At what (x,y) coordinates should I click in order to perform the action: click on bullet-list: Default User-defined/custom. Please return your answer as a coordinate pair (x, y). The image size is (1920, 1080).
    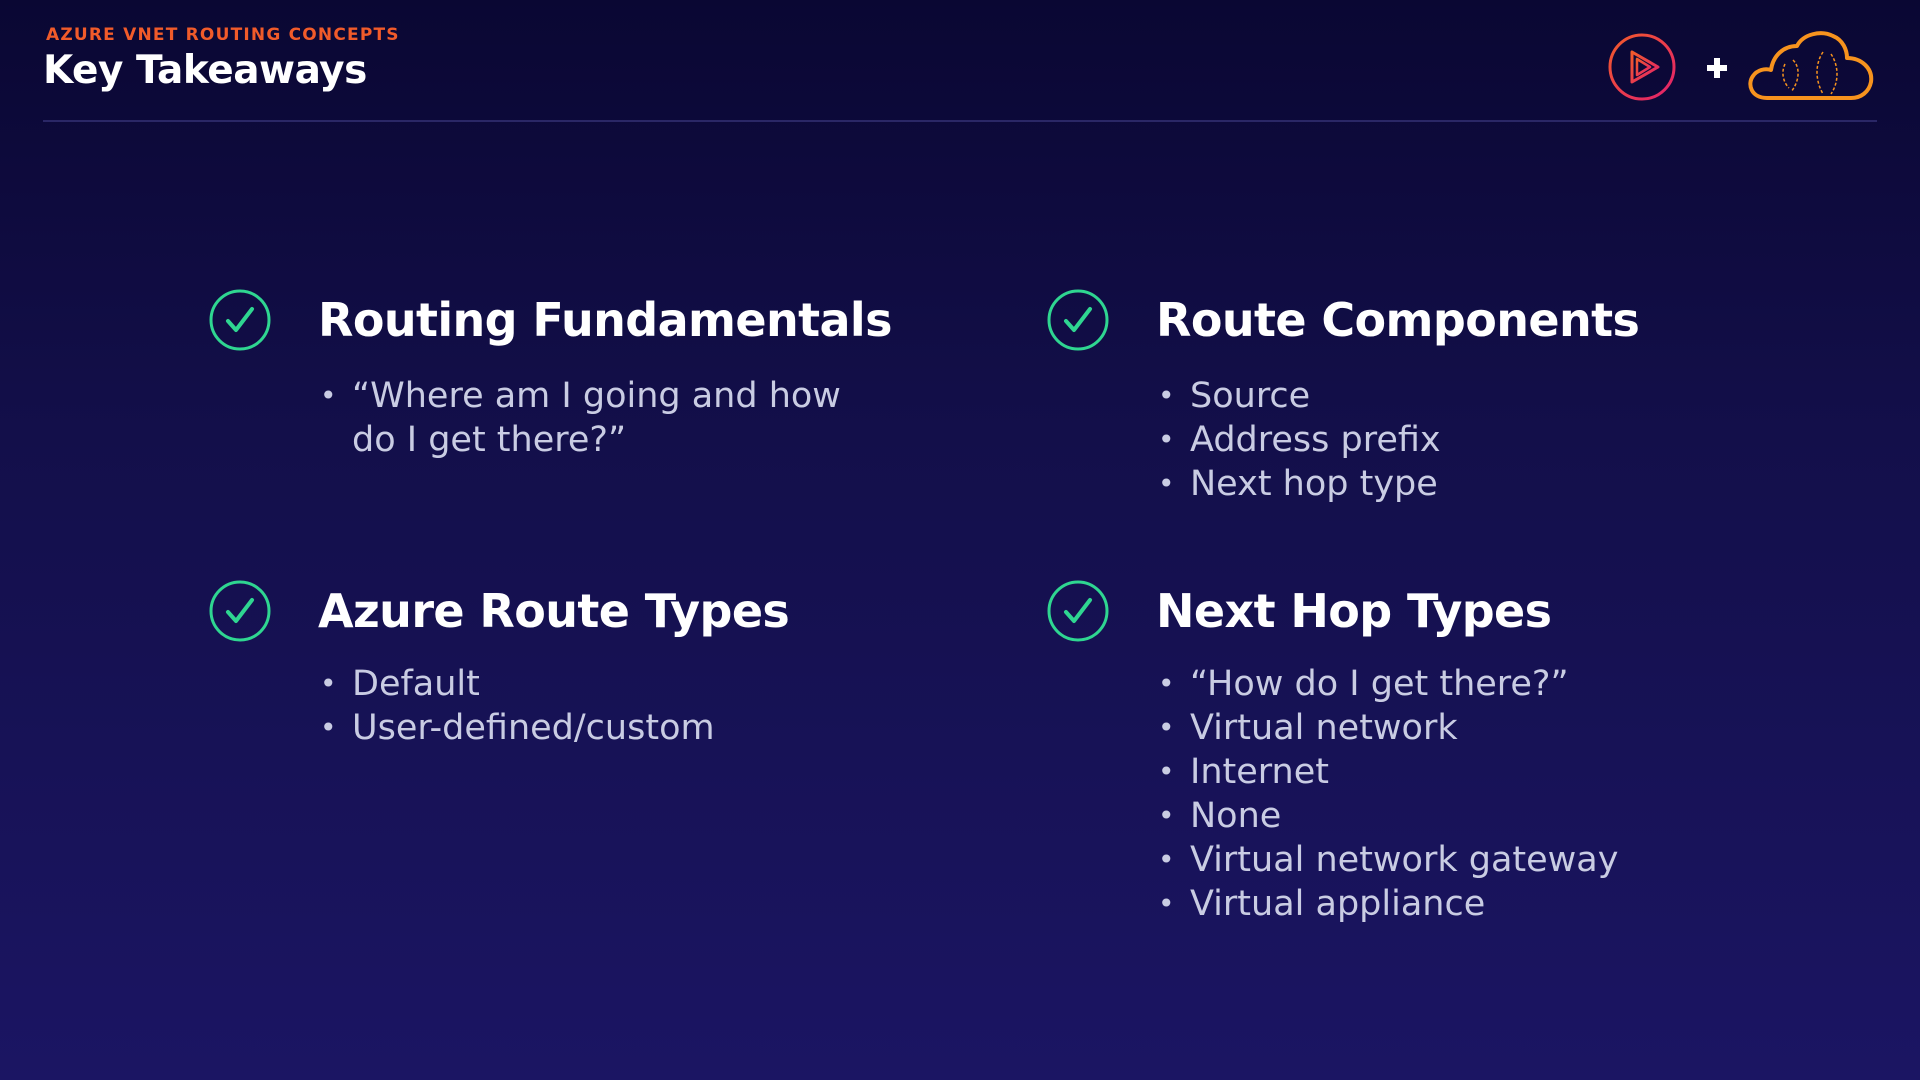
    Looking at the image, I should click on (598, 706).